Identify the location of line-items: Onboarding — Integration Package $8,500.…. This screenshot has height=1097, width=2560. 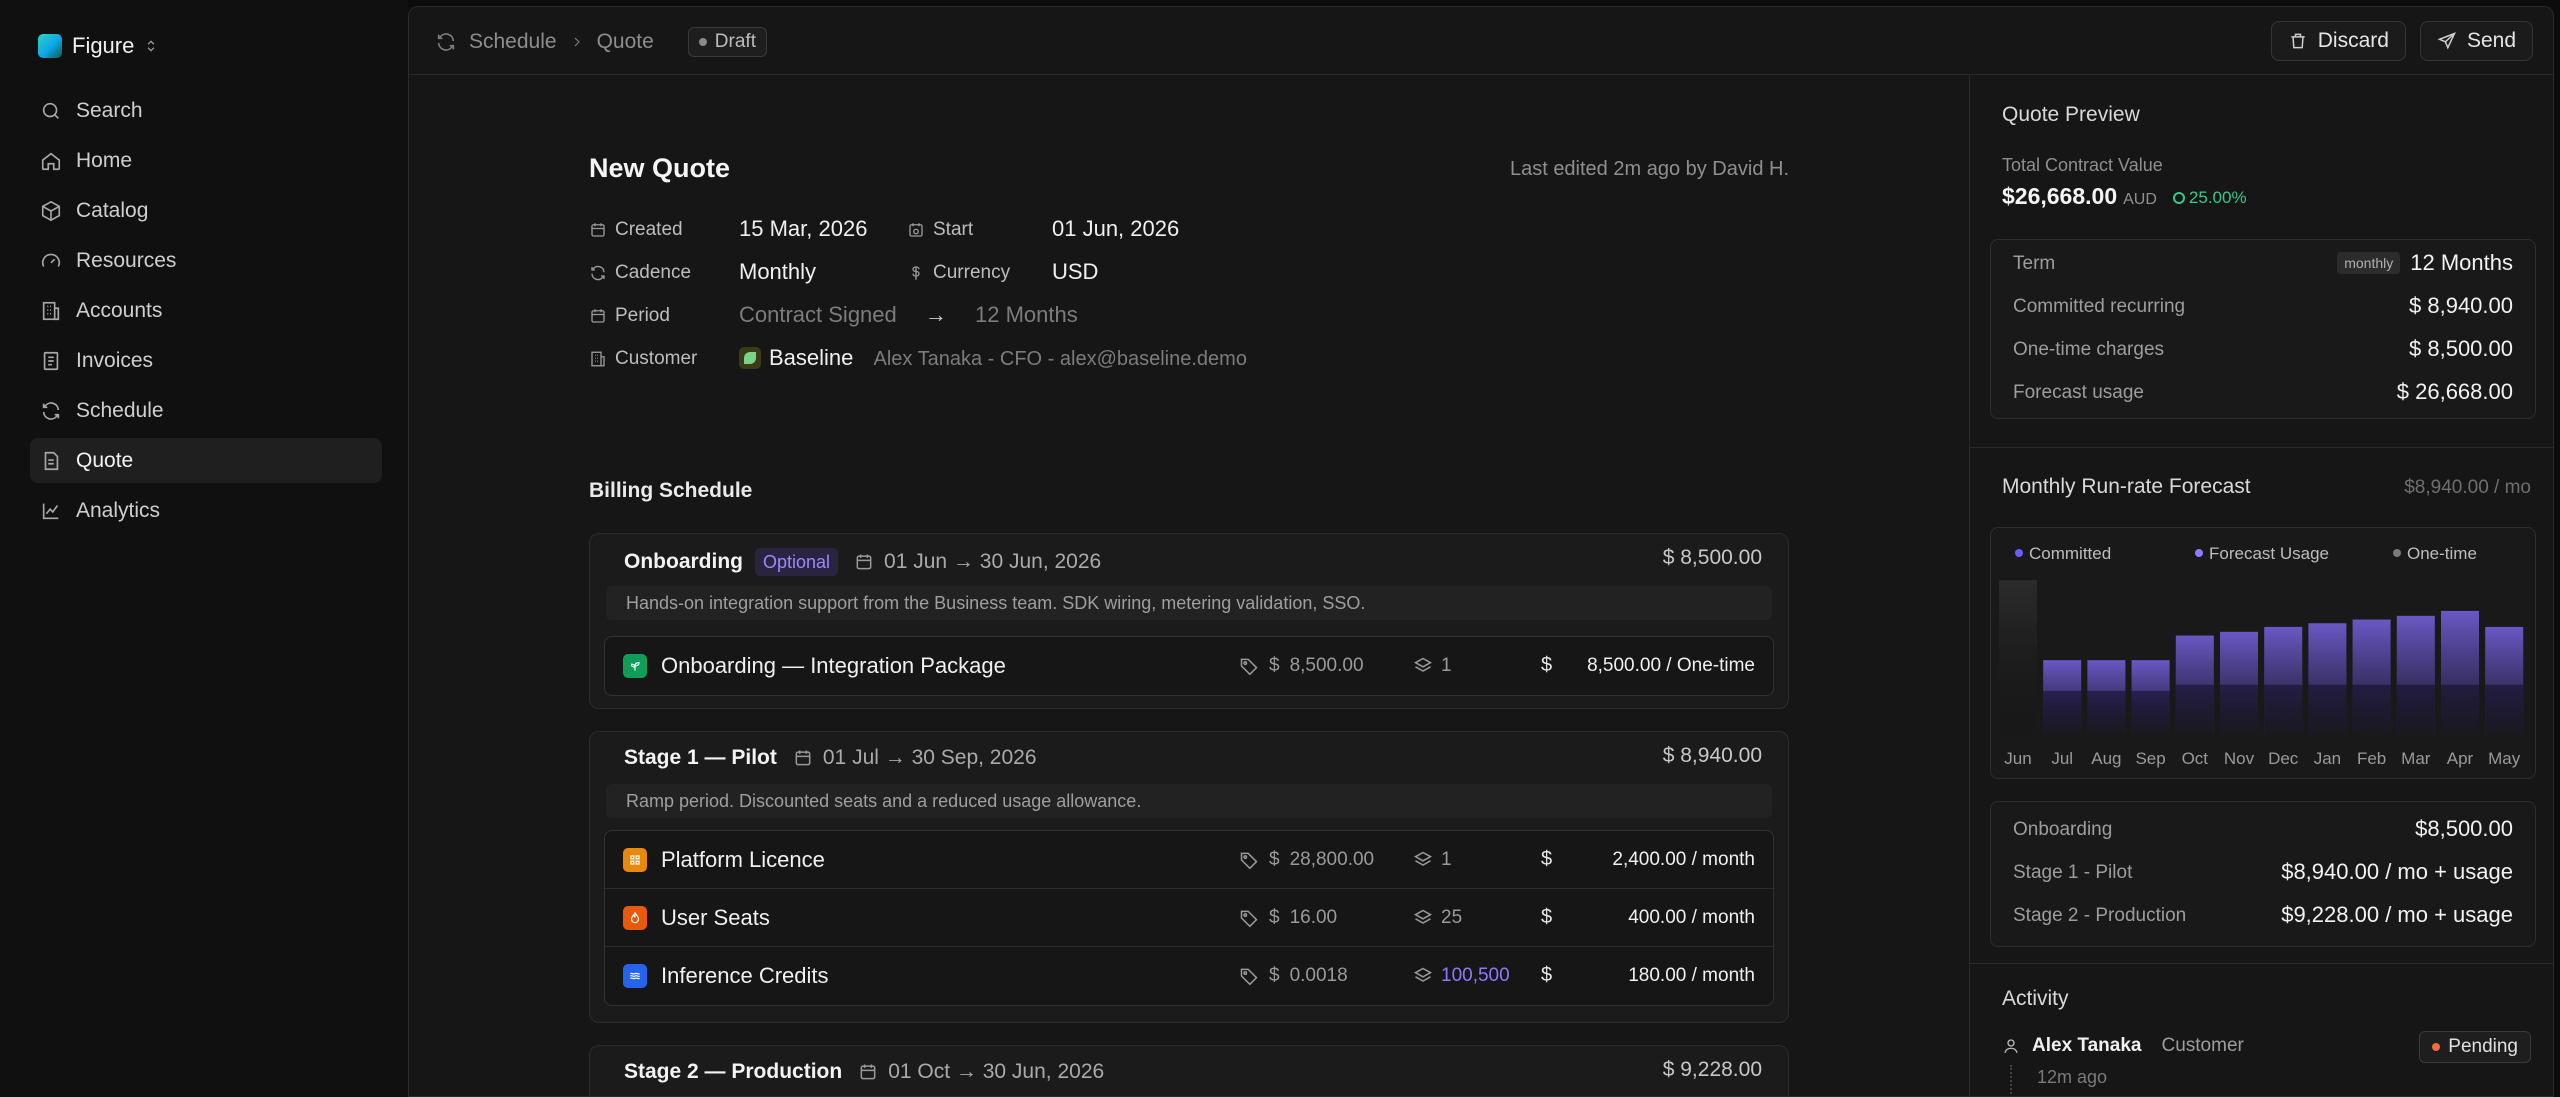
(1189, 666).